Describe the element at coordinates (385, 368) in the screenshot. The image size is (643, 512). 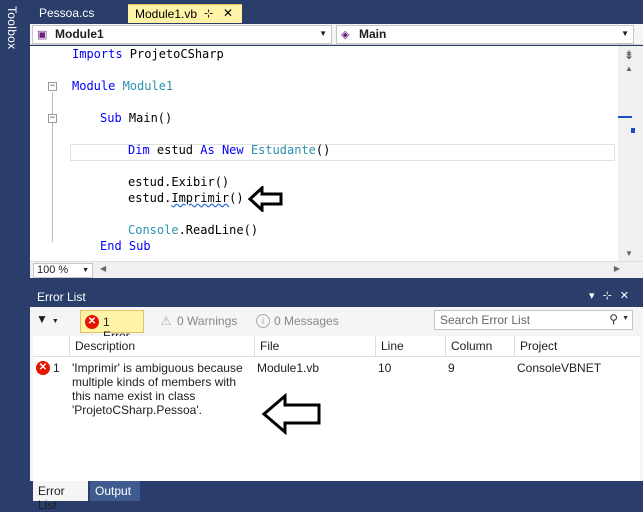
I see `error-line: 10` at that location.